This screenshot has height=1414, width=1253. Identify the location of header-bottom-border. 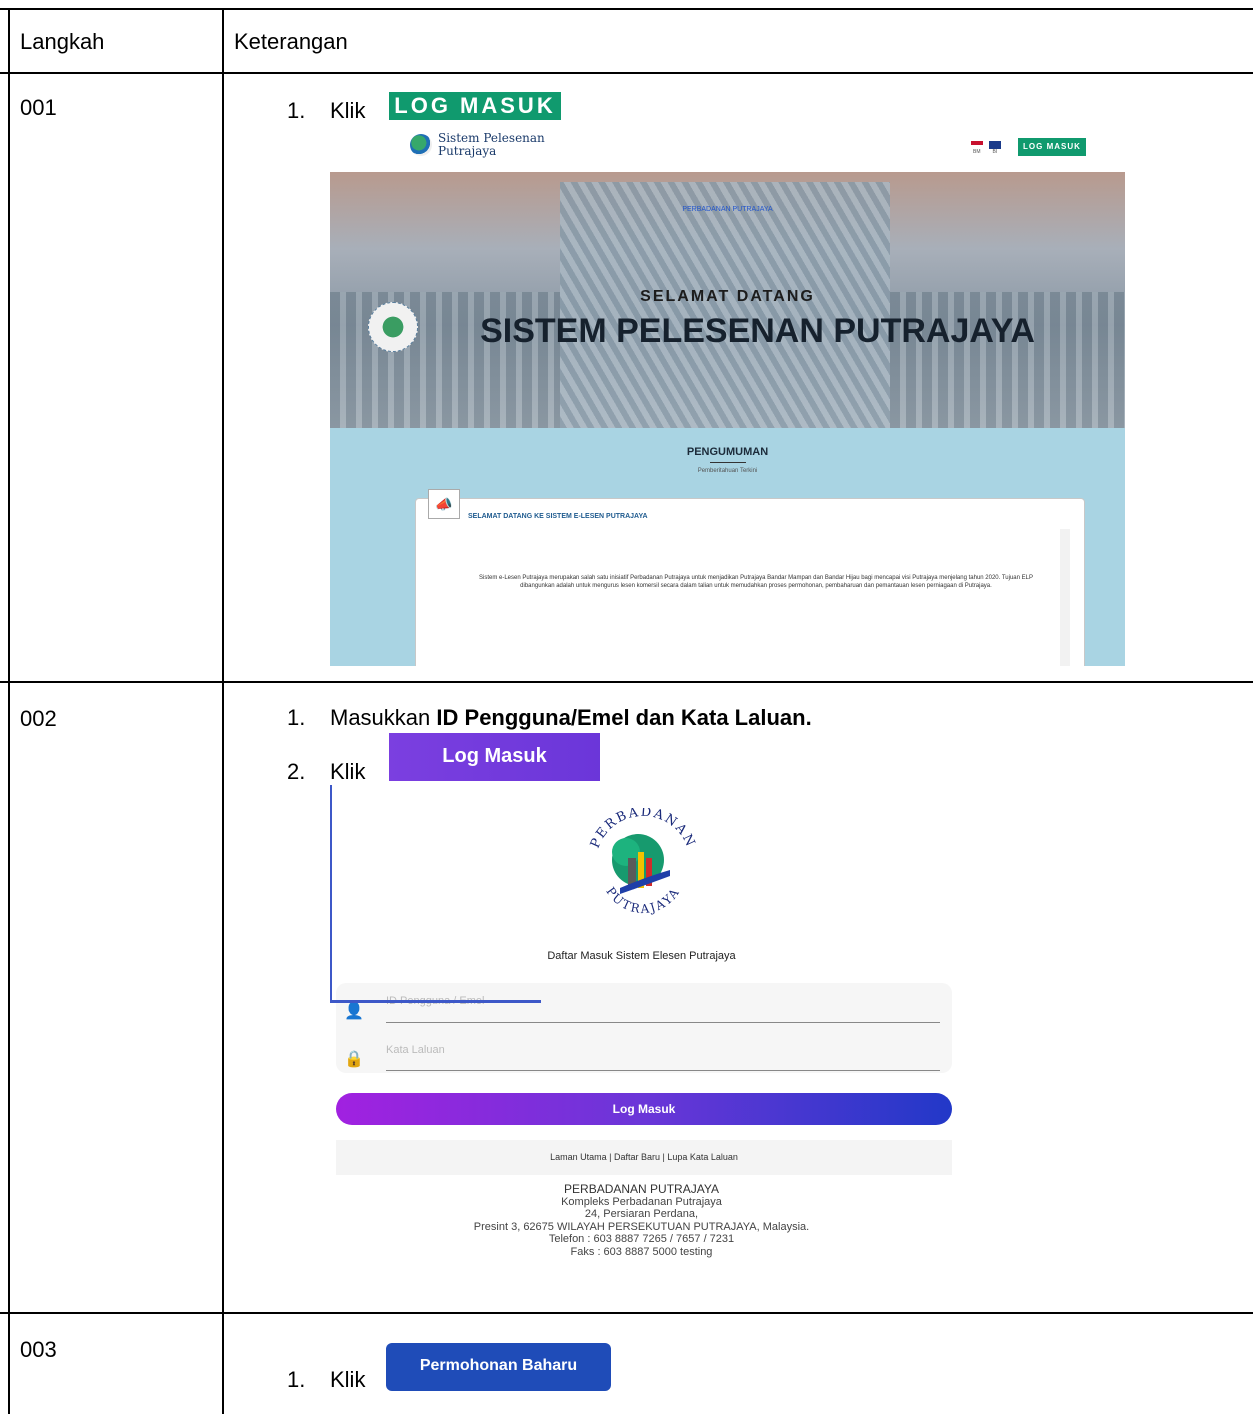
(626, 73).